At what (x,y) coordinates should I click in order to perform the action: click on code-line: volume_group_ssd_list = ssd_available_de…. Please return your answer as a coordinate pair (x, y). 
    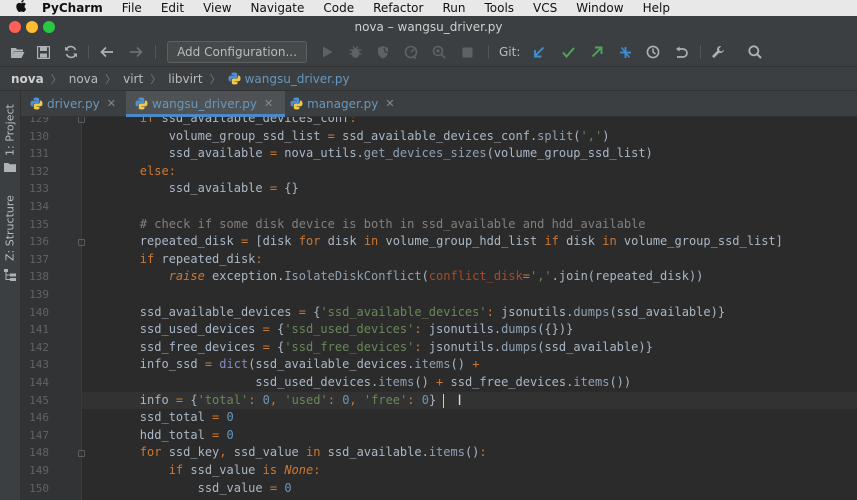
    Looking at the image, I should click on (469, 137).